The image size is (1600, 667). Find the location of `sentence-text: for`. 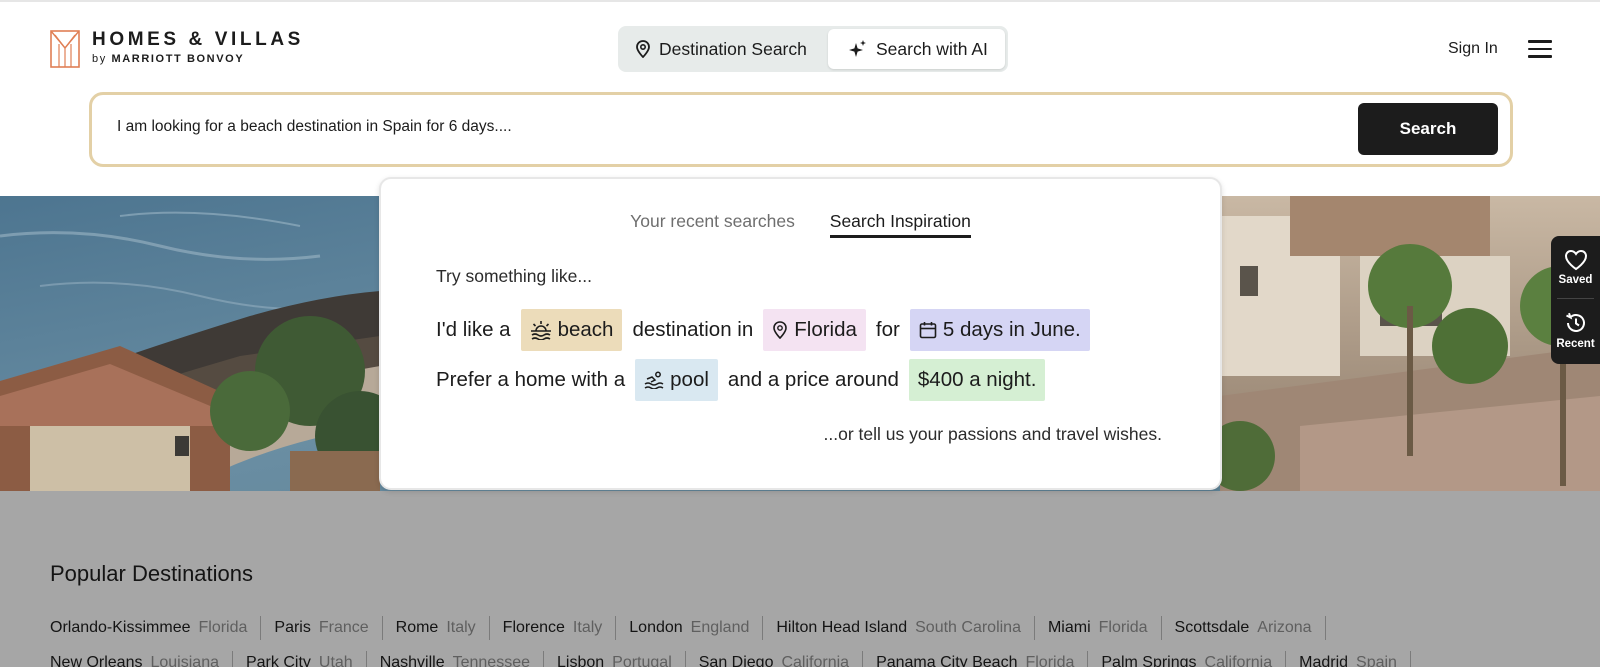

sentence-text: for is located at coordinates (887, 329).